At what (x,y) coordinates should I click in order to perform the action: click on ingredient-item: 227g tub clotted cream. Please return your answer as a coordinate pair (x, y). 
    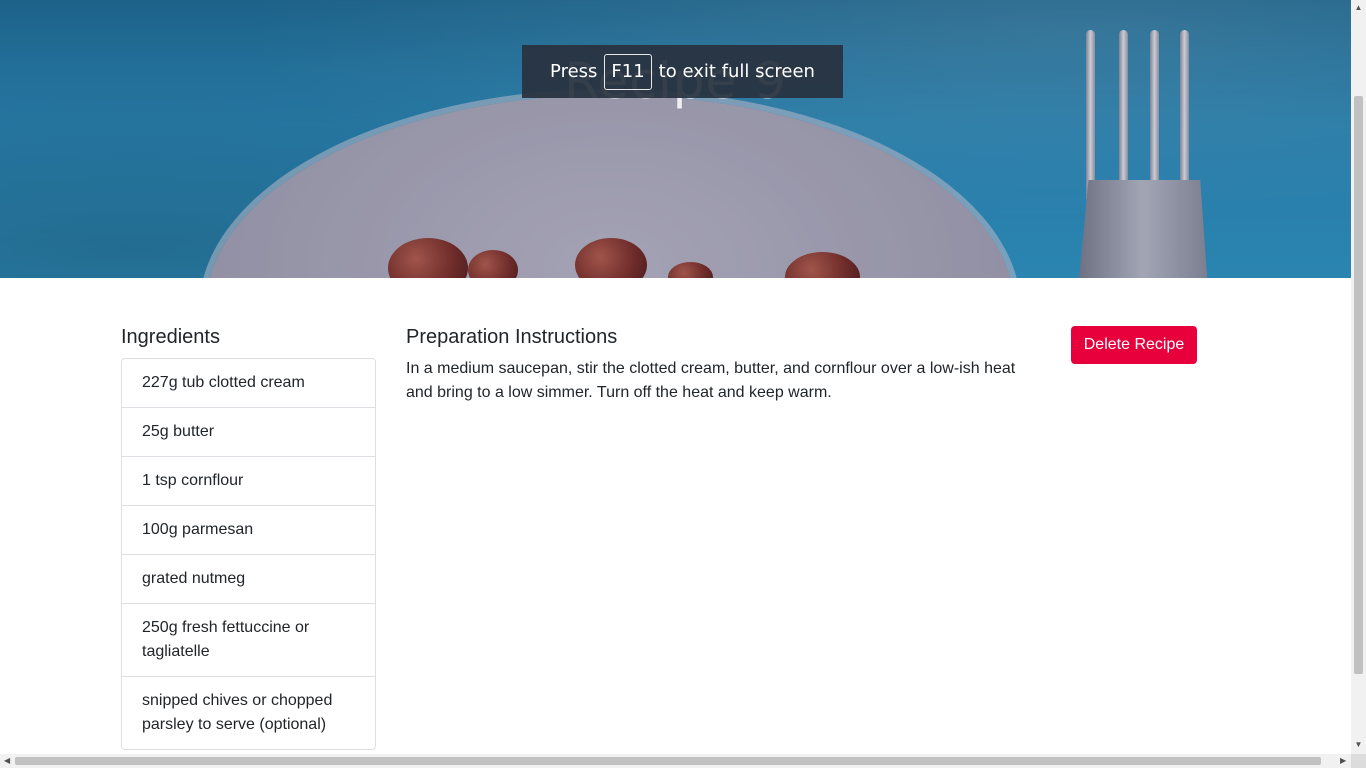
    Looking at the image, I should click on (248, 383).